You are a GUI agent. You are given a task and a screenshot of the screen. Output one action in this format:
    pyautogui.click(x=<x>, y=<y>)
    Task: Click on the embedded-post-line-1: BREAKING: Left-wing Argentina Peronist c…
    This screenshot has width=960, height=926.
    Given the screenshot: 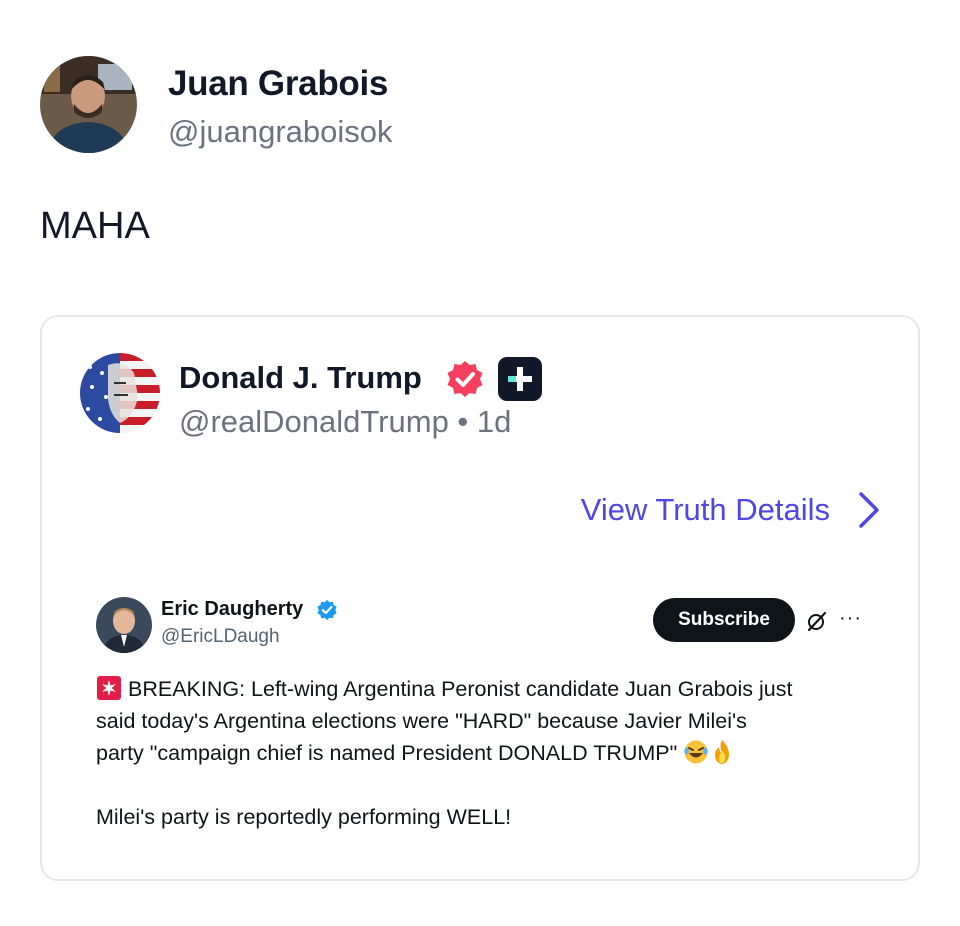 What is the action you would take?
    pyautogui.click(x=460, y=689)
    